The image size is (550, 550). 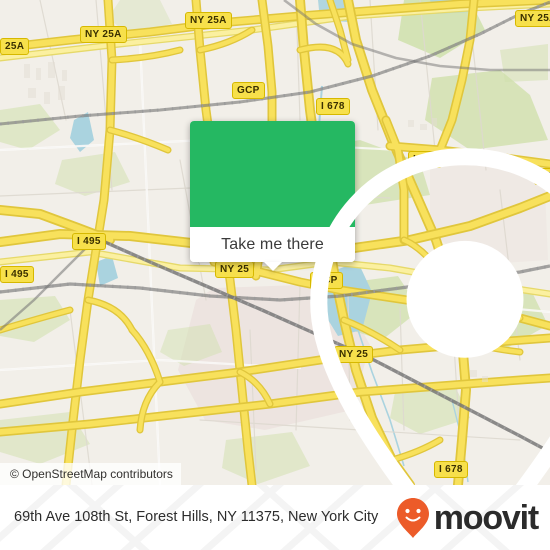 What do you see at coordinates (248, 90) in the screenshot?
I see `highway-shield: GCP` at bounding box center [248, 90].